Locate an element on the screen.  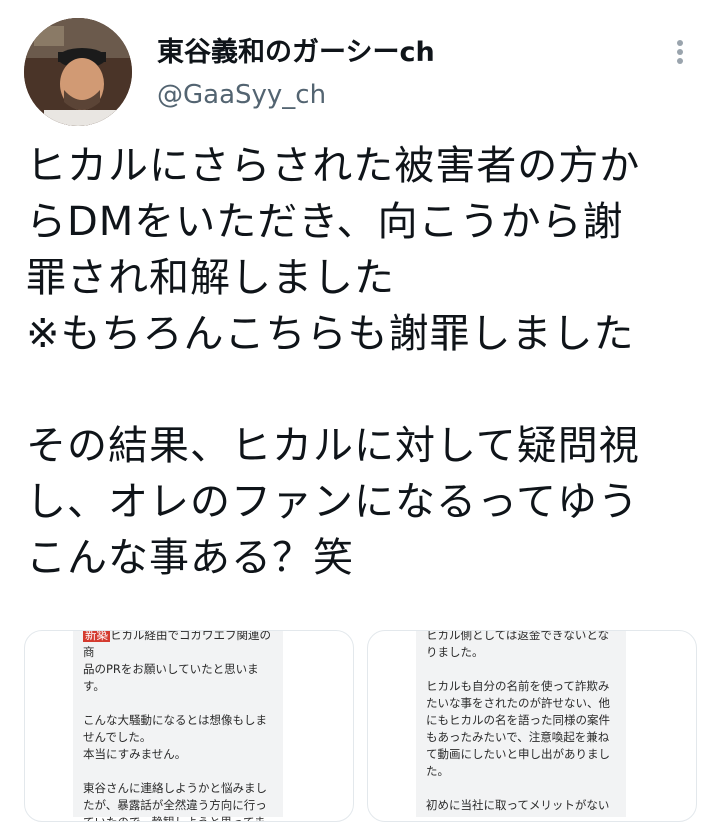
screenshot-badge: 新築 is located at coordinates (96, 636).